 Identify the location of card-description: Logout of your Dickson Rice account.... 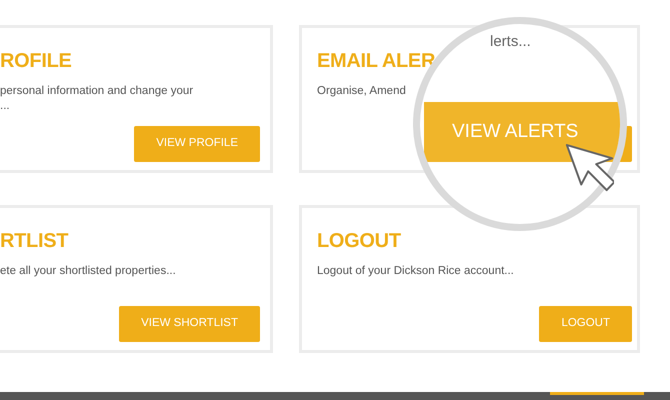
(416, 271).